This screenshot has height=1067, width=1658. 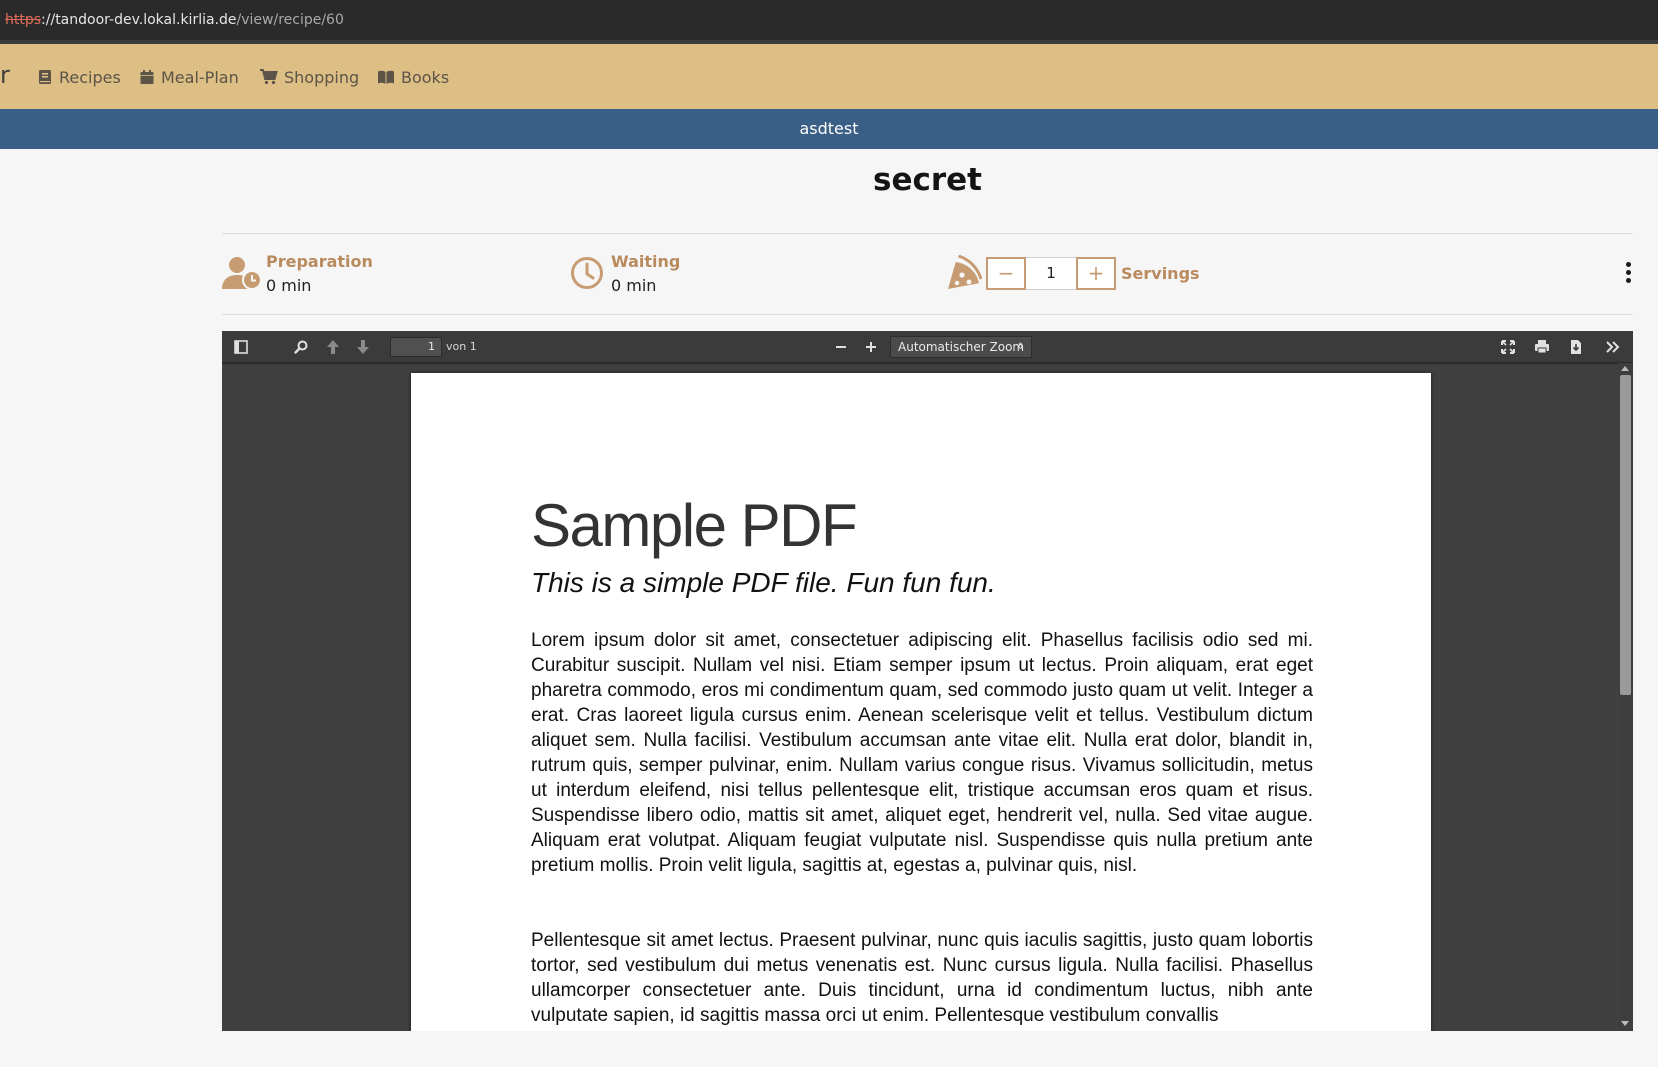 I want to click on pdf-document-subtitle: This is a simple PDF file. Fun fun fun., so click(x=763, y=582).